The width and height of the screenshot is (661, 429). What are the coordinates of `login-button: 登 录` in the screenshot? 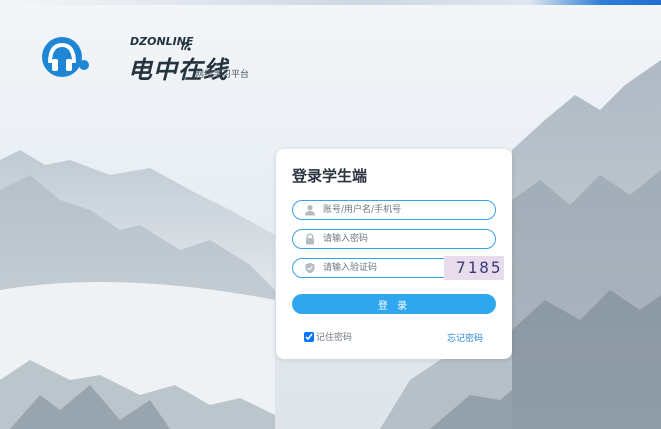 It's located at (394, 304).